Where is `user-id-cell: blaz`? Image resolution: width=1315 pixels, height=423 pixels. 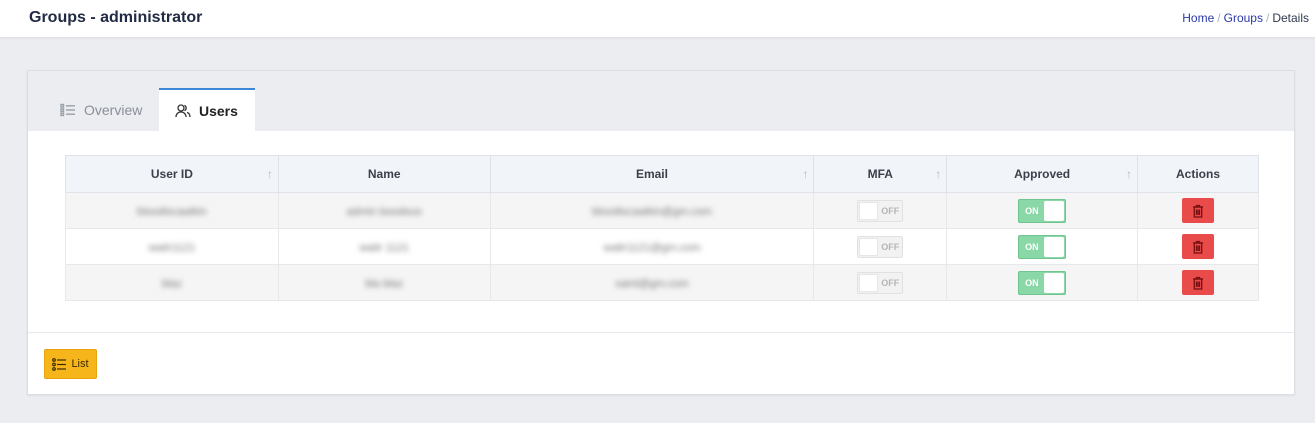
user-id-cell: blaz is located at coordinates (171, 283).